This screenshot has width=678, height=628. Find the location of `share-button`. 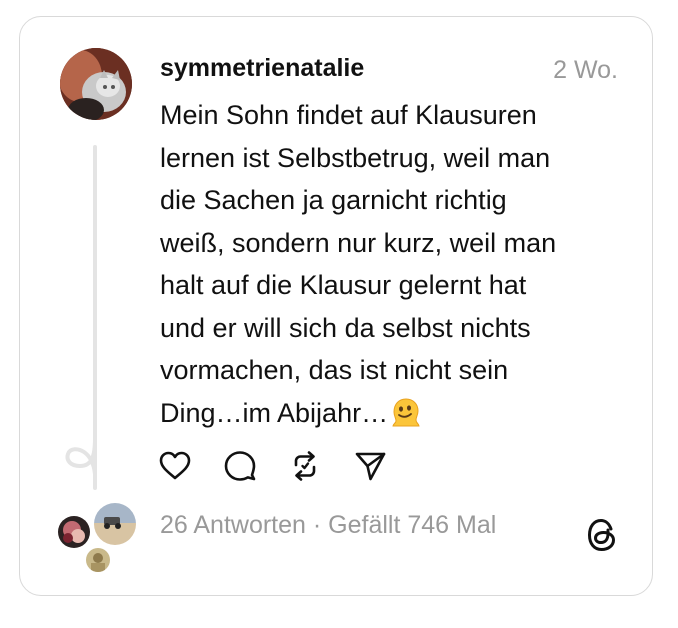

share-button is located at coordinates (370, 466).